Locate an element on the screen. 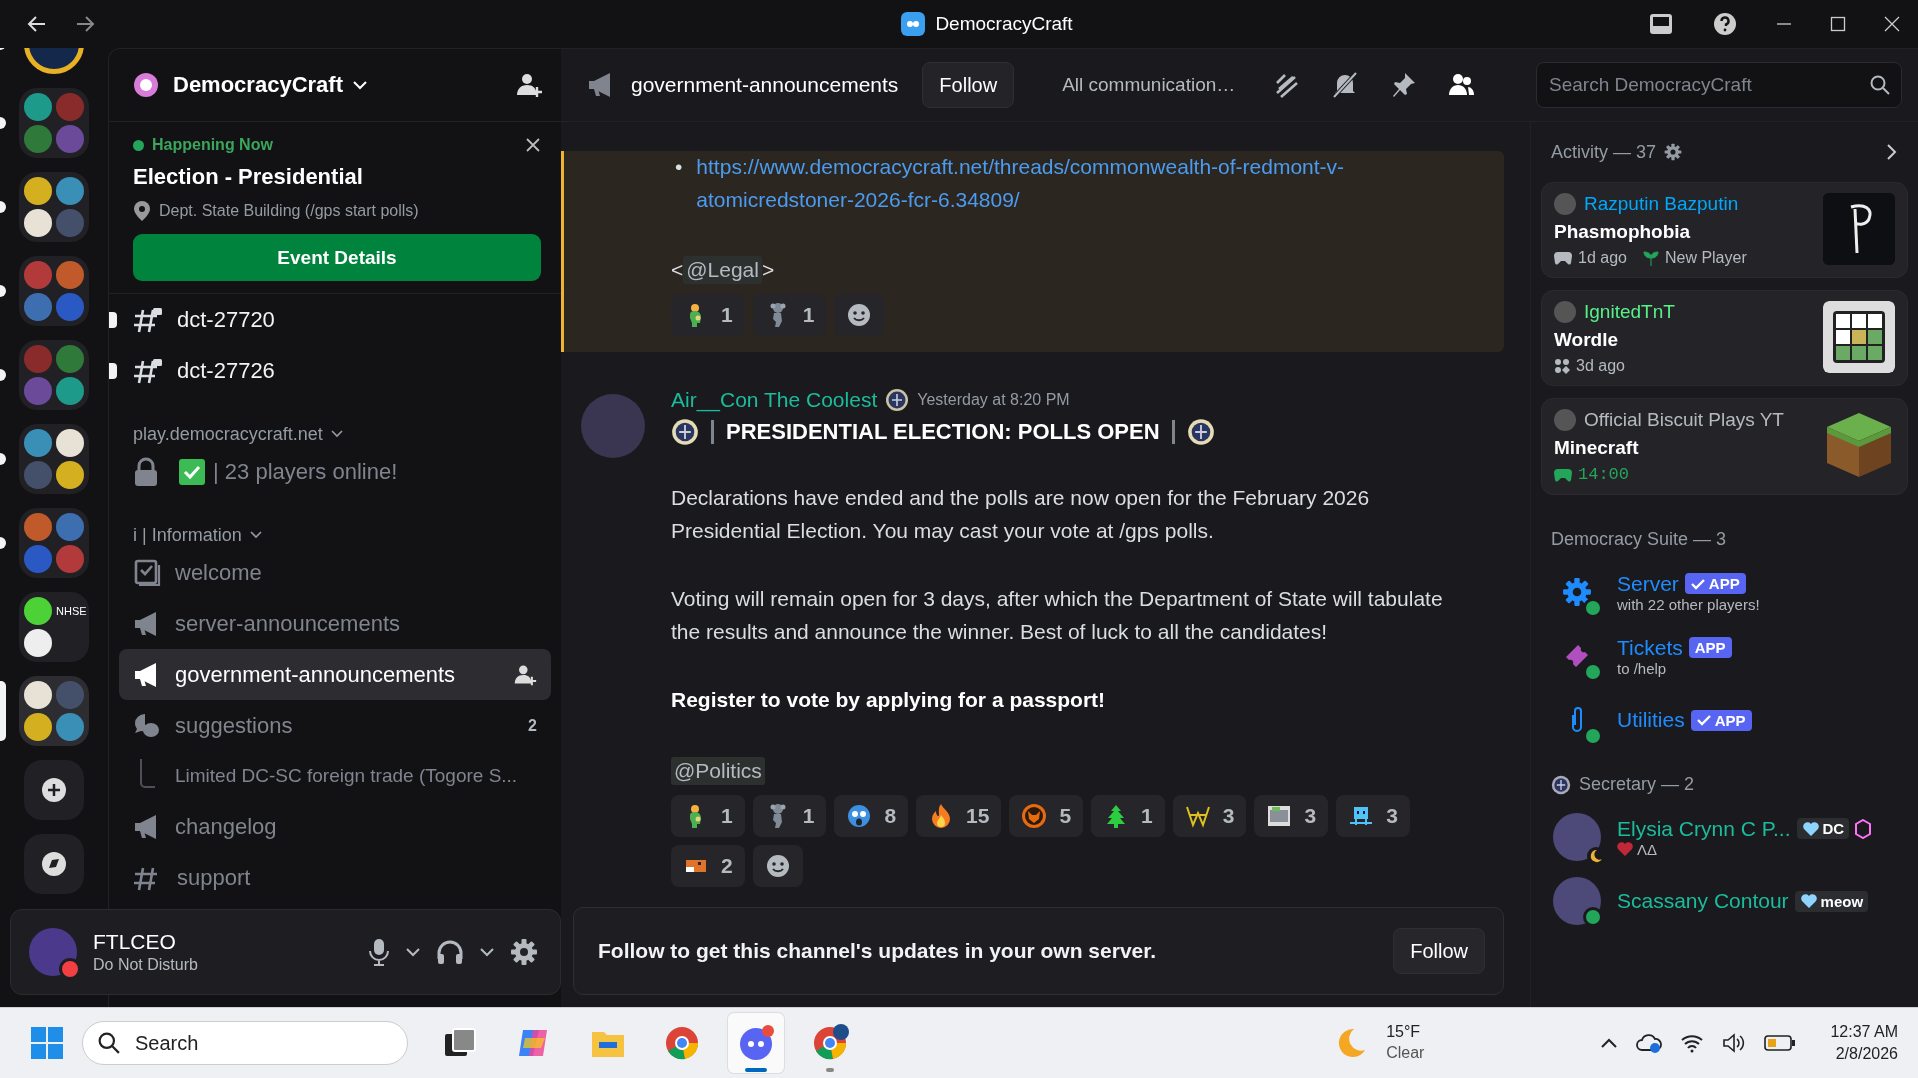  channel-category: play.democracycraft.net is located at coordinates (228, 434).